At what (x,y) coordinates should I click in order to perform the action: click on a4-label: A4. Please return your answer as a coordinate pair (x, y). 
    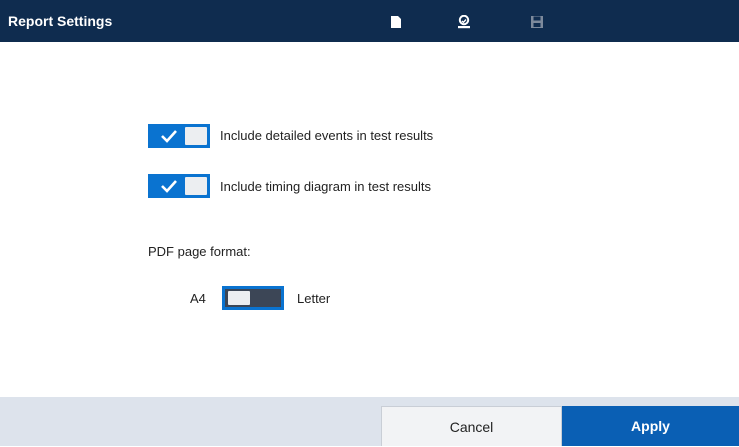
    Looking at the image, I should click on (198, 298).